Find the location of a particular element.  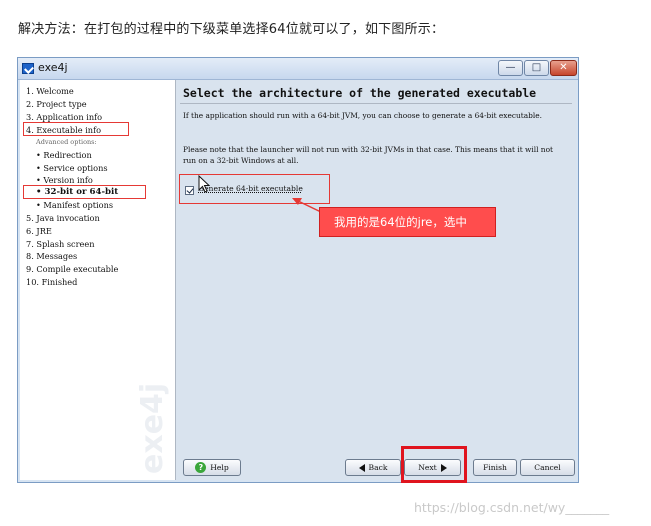

step-splash-screen: 7. Splash screen is located at coordinates (60, 244).